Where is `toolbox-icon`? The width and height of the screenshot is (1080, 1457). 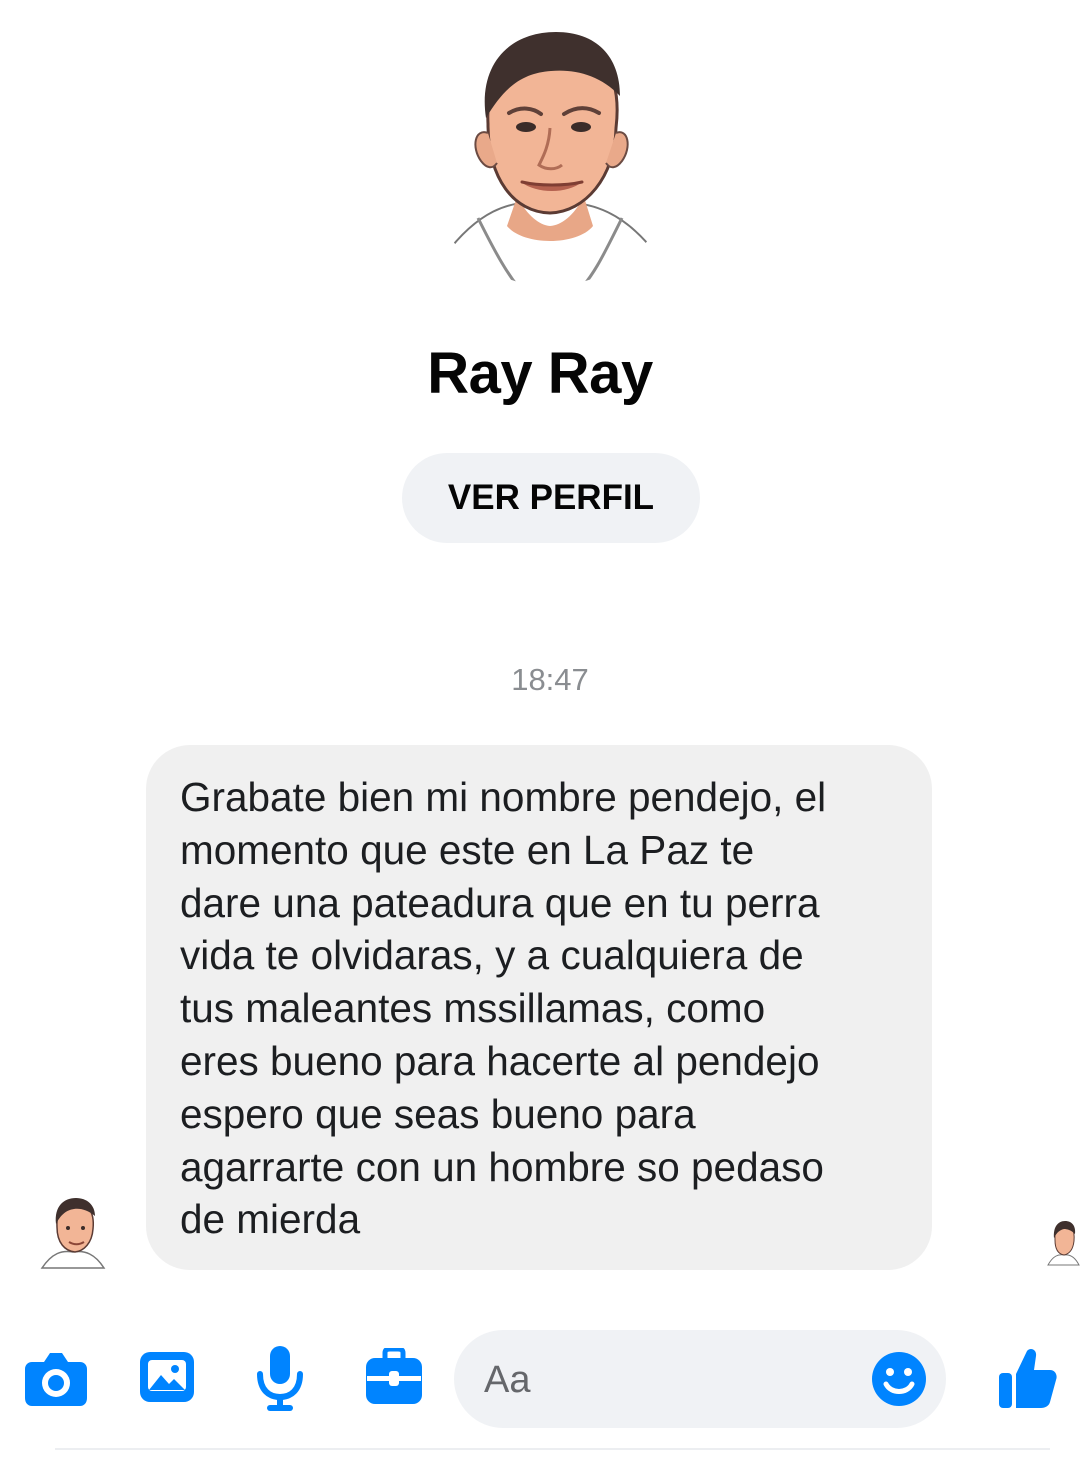
toolbox-icon is located at coordinates (394, 1377).